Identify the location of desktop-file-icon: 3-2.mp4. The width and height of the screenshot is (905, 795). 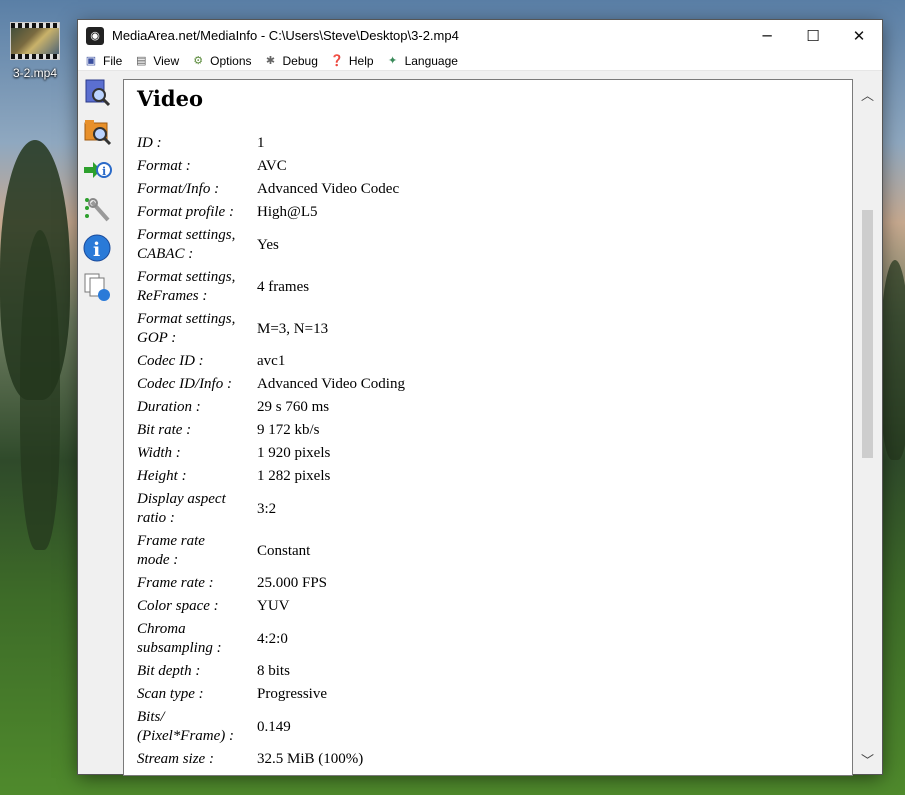
(35, 51).